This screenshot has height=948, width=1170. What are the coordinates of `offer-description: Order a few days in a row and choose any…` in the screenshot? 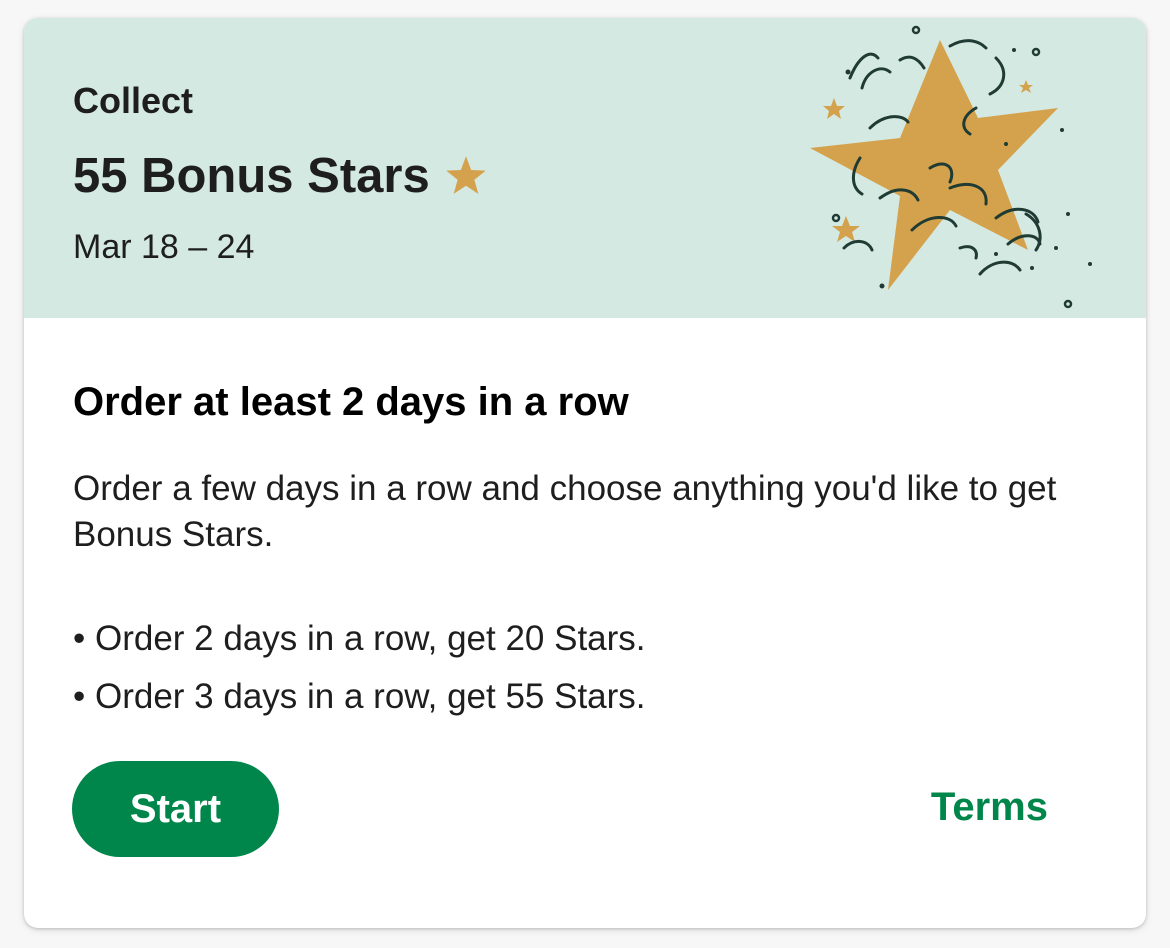 It's located at (565, 511).